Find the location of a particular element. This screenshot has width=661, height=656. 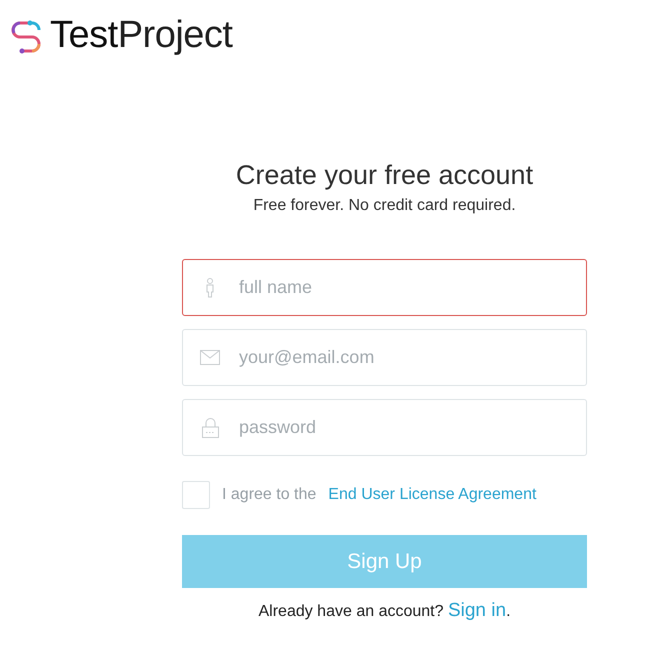

name-field: full name is located at coordinates (384, 287).